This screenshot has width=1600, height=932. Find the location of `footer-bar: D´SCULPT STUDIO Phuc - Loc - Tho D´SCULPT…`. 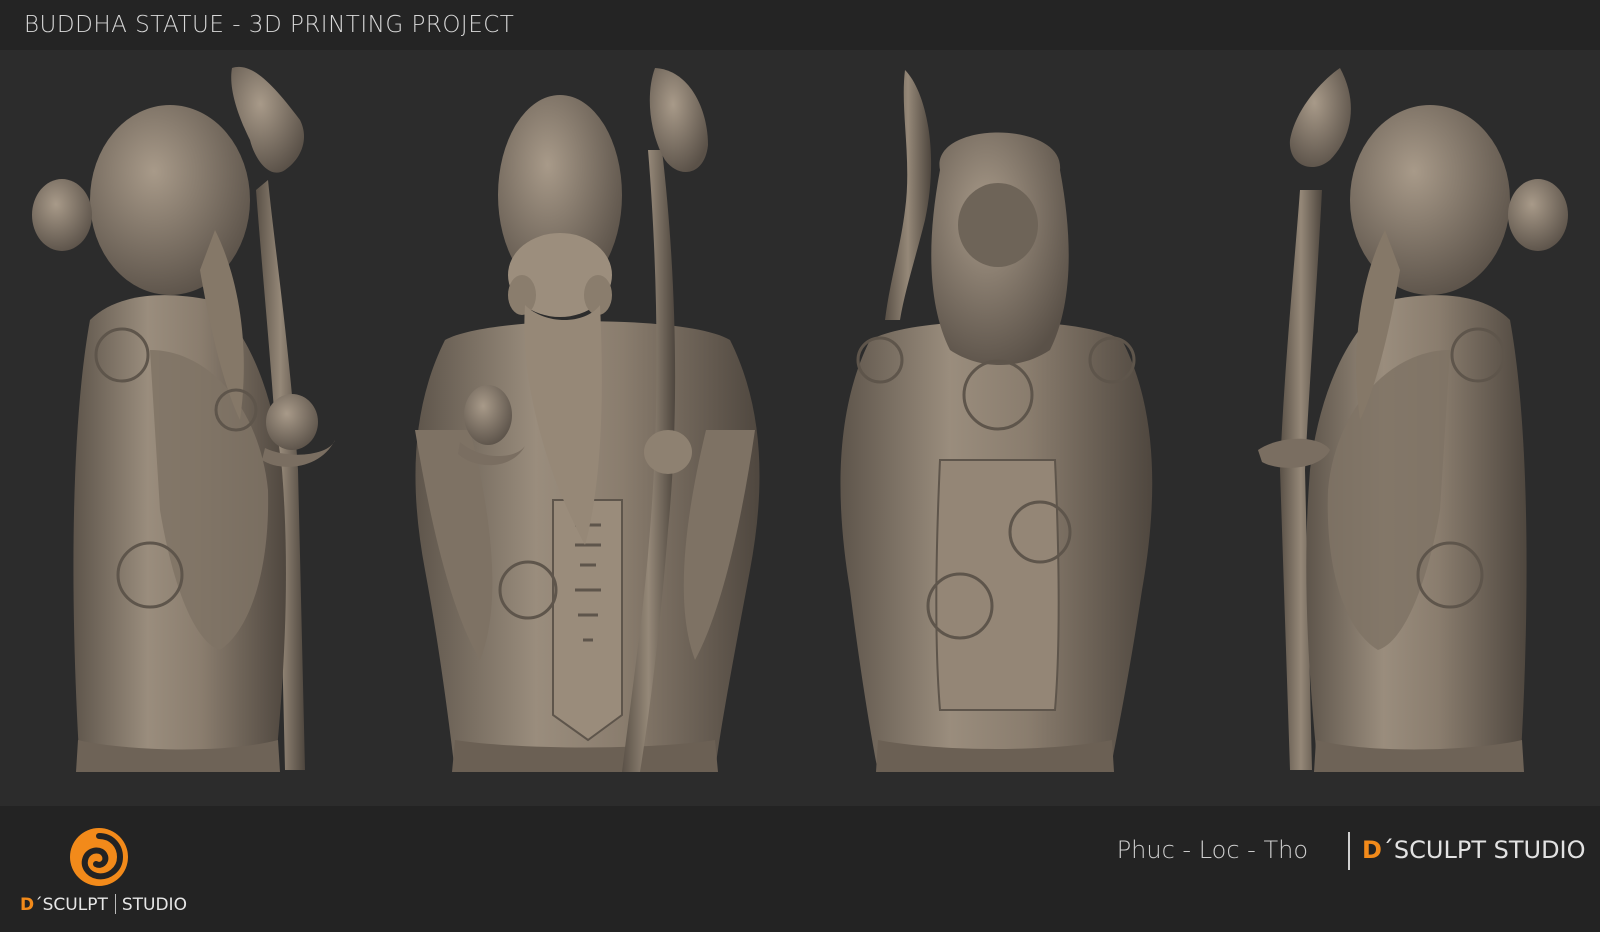

footer-bar: D´SCULPT STUDIO Phuc - Loc - Tho D´SCULPT… is located at coordinates (800, 869).